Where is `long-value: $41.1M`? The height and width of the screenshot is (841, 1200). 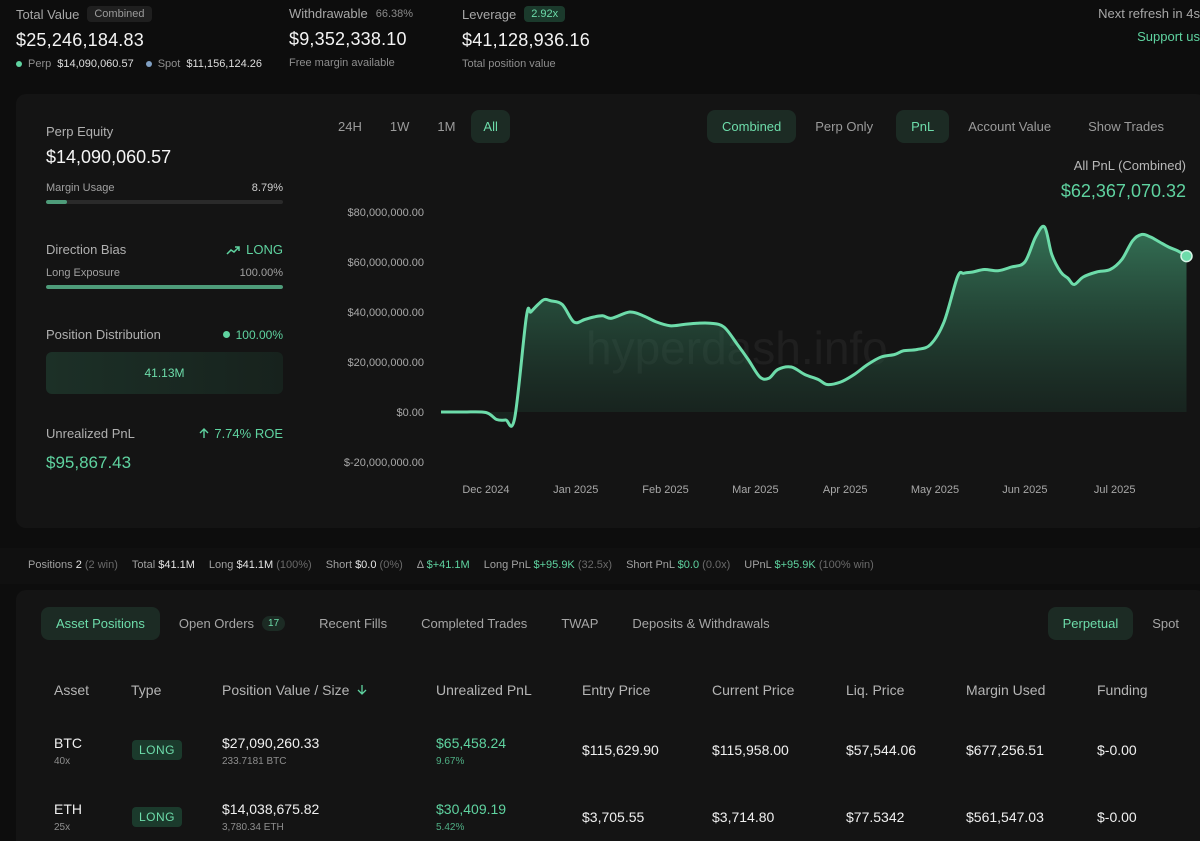 long-value: $41.1M is located at coordinates (255, 565).